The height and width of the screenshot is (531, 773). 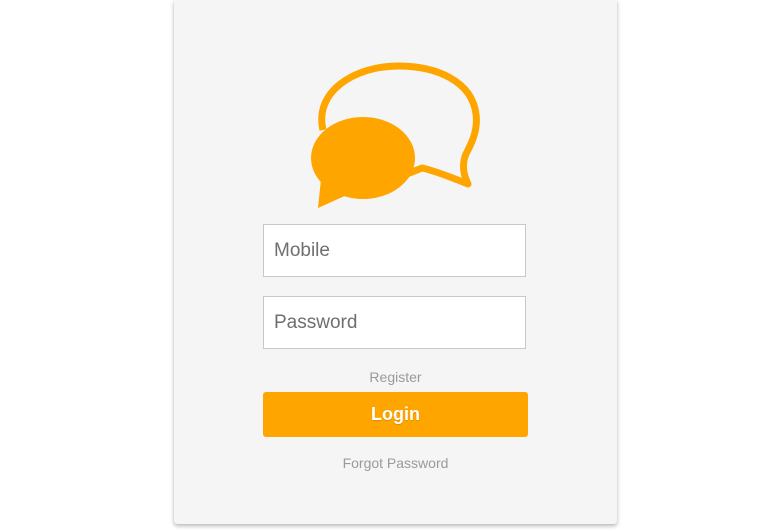 I want to click on password-input, so click(x=394, y=322).